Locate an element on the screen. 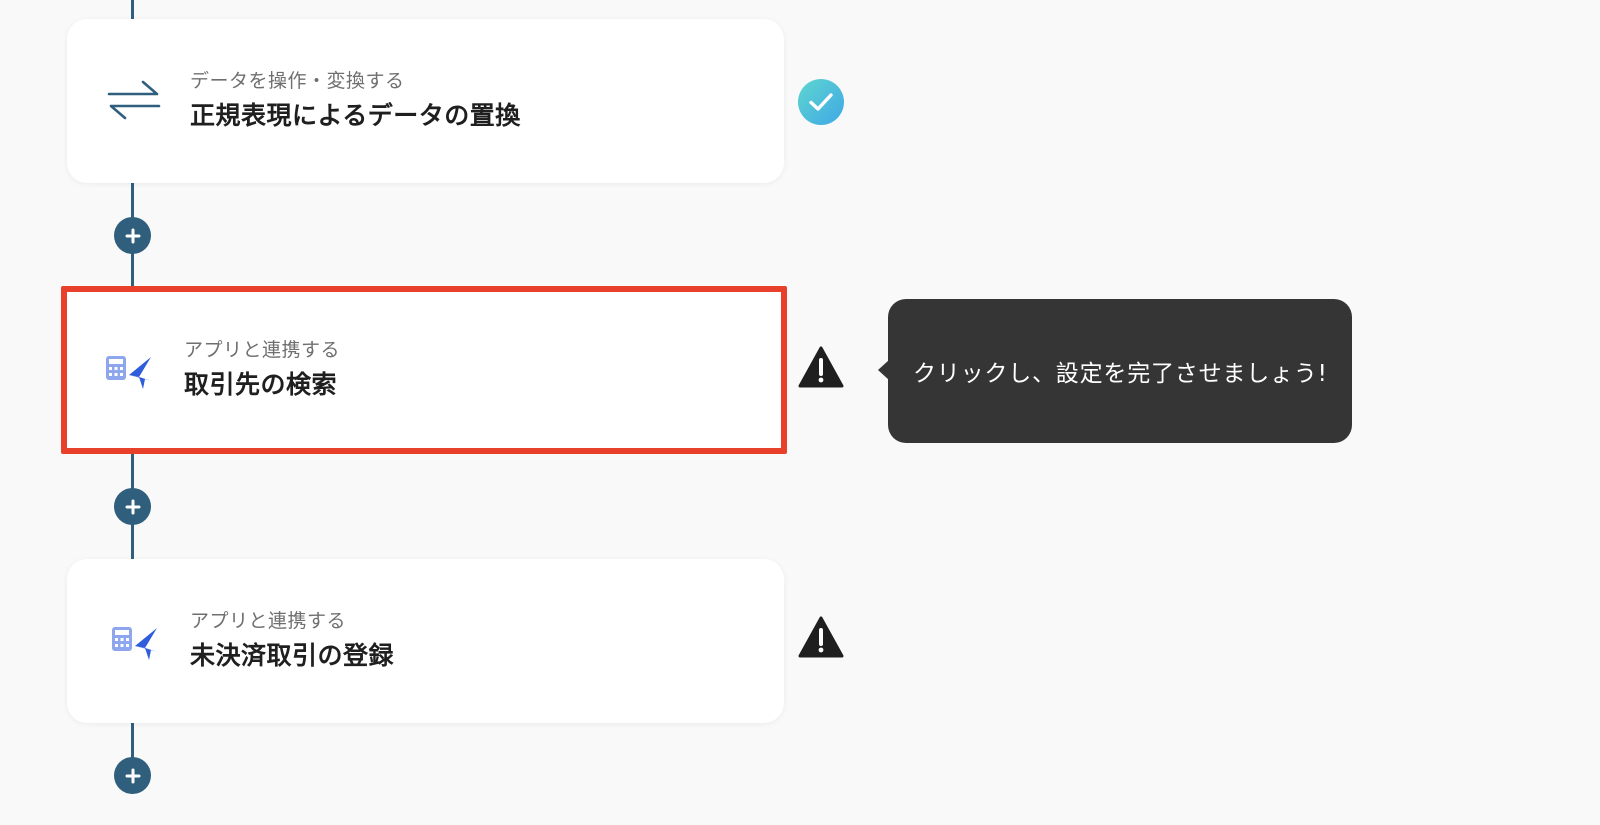  tooltip-text: クリックし、設定を完了させましょう! is located at coordinates (1120, 374).